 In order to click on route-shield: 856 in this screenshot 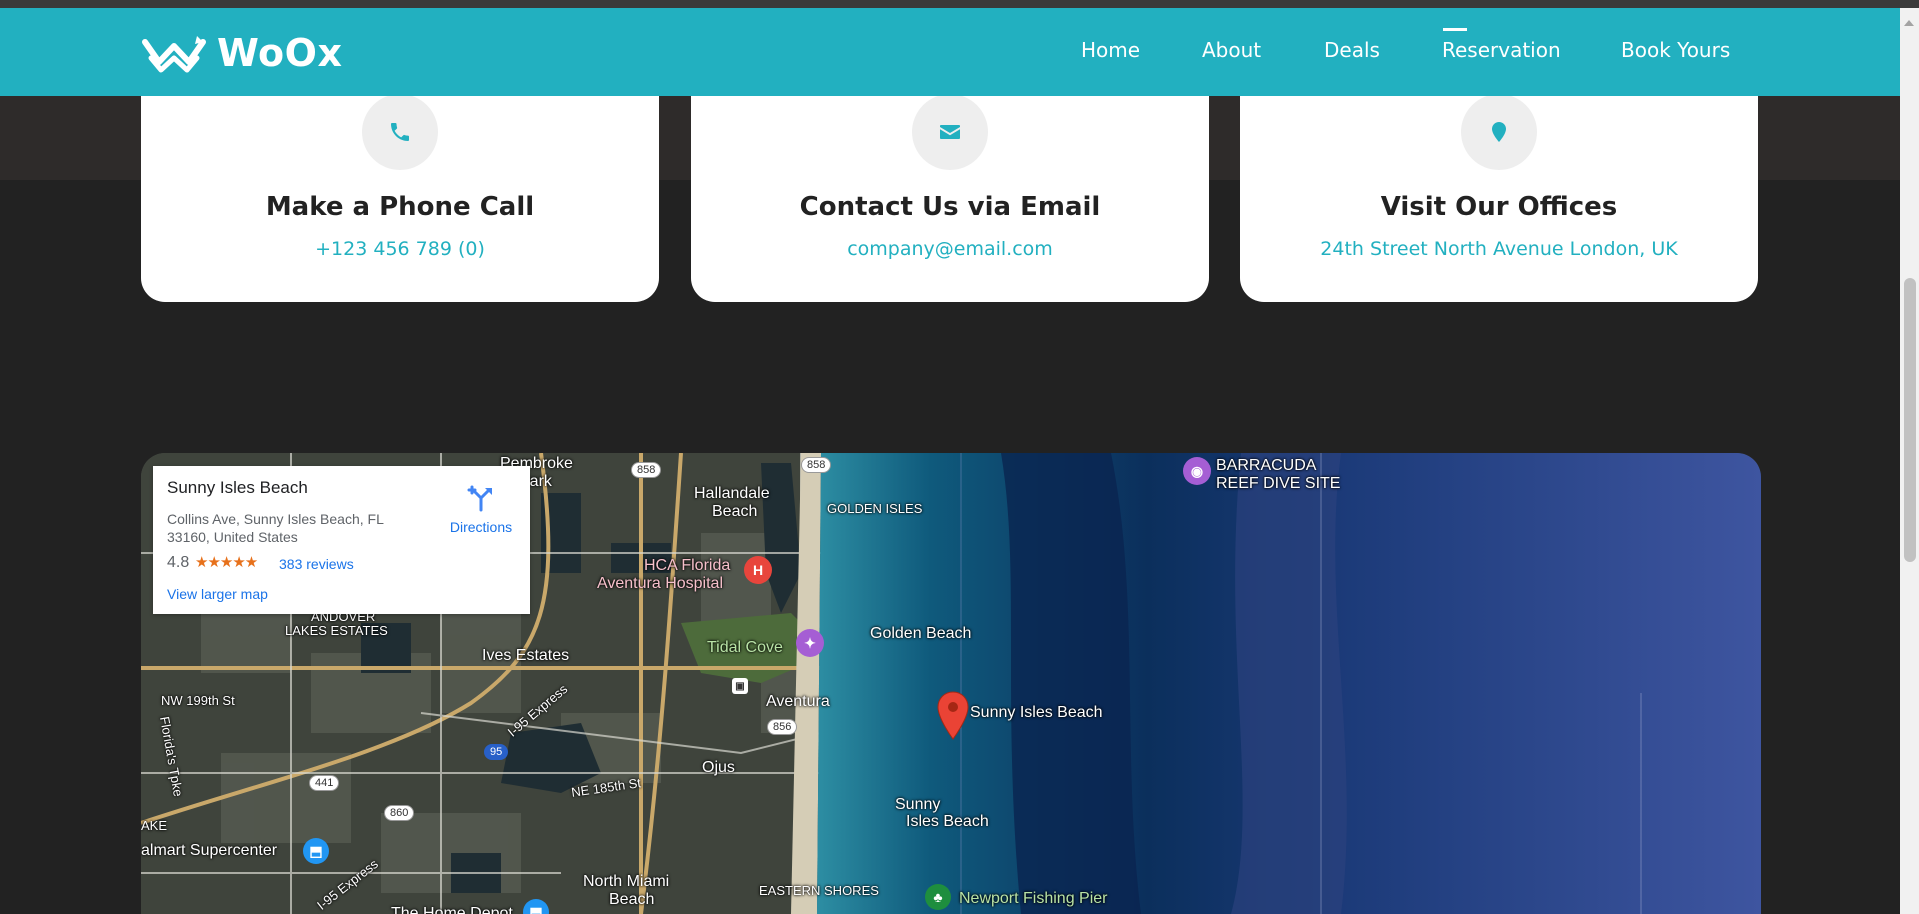, I will do `click(782, 727)`.